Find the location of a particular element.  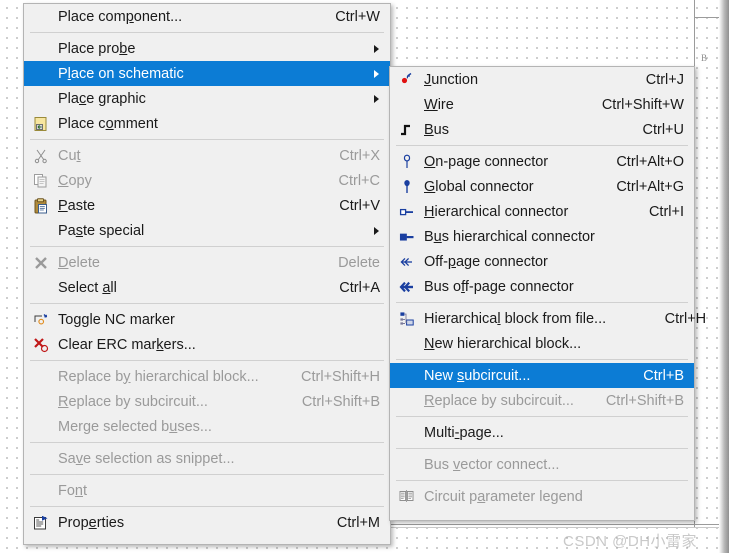

menu-item-shortcut: Ctrl+U is located at coordinates (663, 129).